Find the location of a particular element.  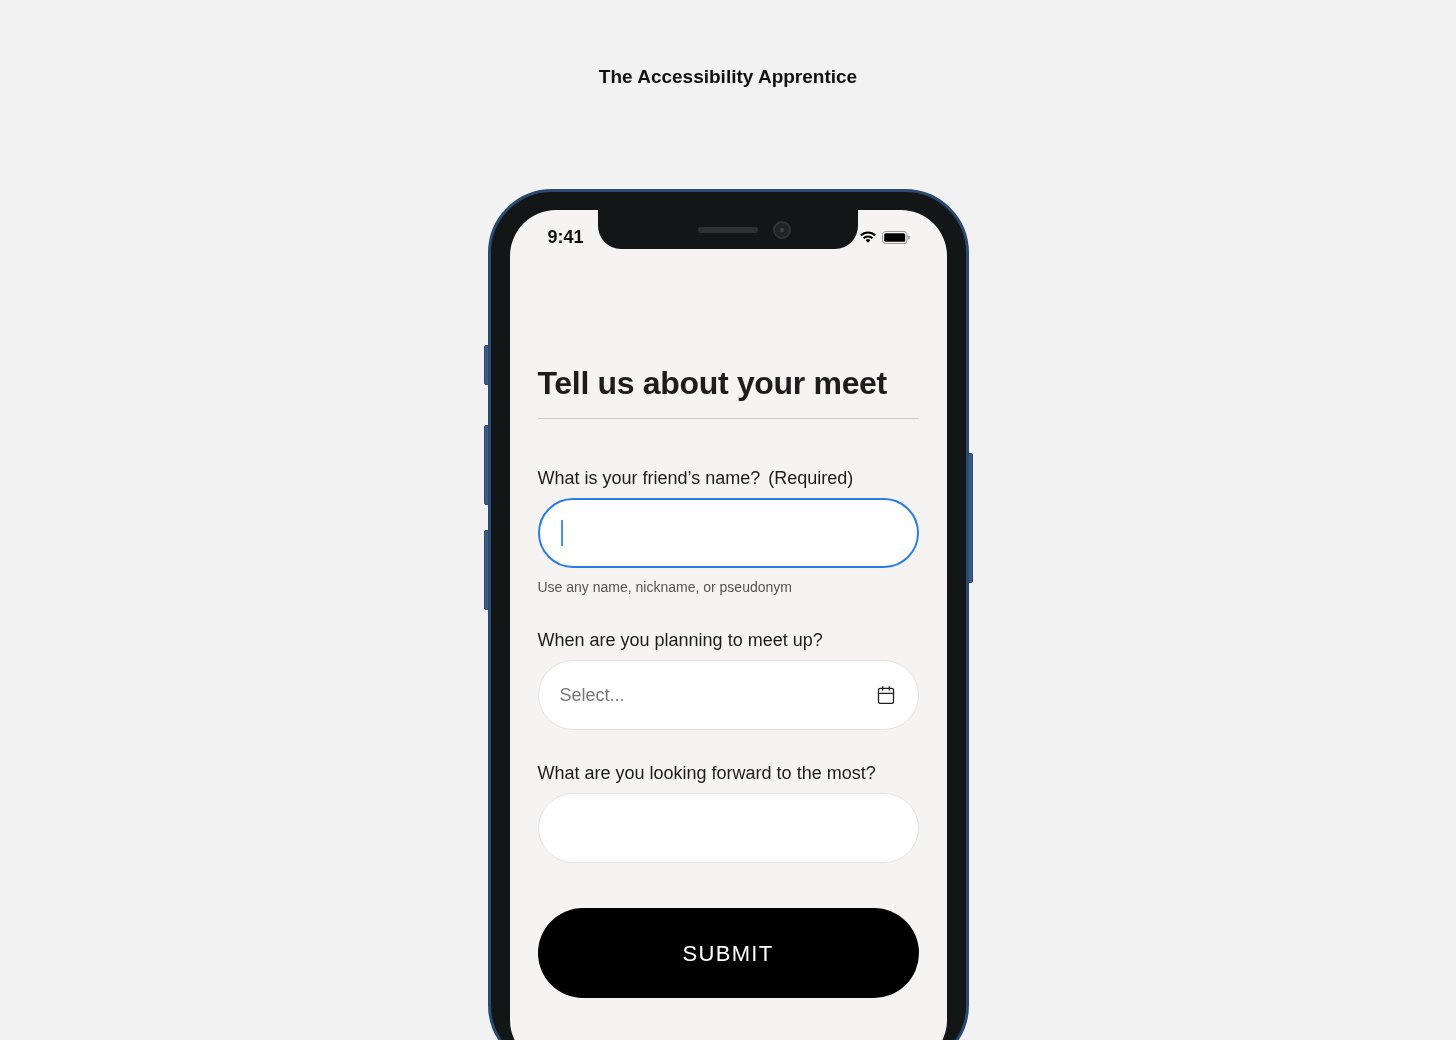

wifi-icon is located at coordinates (867, 237).